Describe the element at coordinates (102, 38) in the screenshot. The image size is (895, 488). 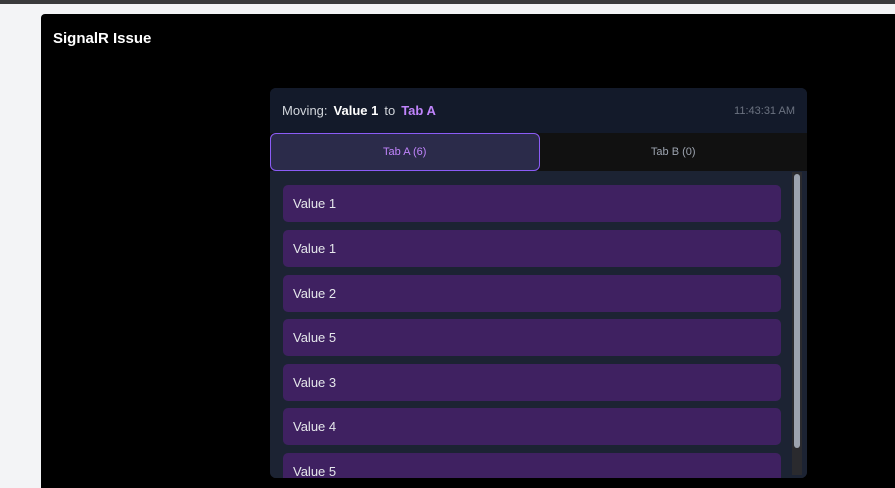
I see `page-title: SignalR Issue` at that location.